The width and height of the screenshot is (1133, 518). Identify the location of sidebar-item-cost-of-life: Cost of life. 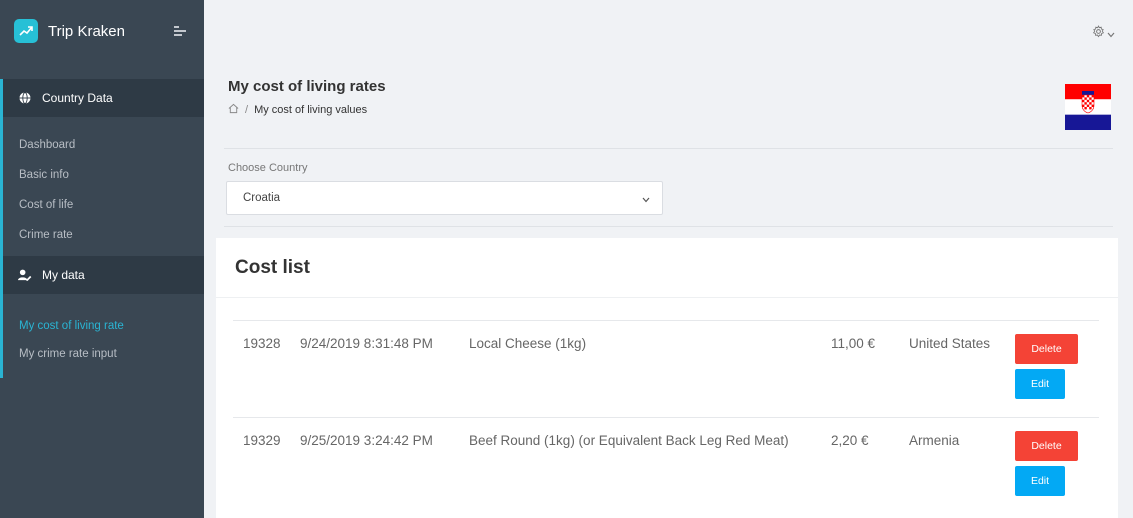
(102, 205).